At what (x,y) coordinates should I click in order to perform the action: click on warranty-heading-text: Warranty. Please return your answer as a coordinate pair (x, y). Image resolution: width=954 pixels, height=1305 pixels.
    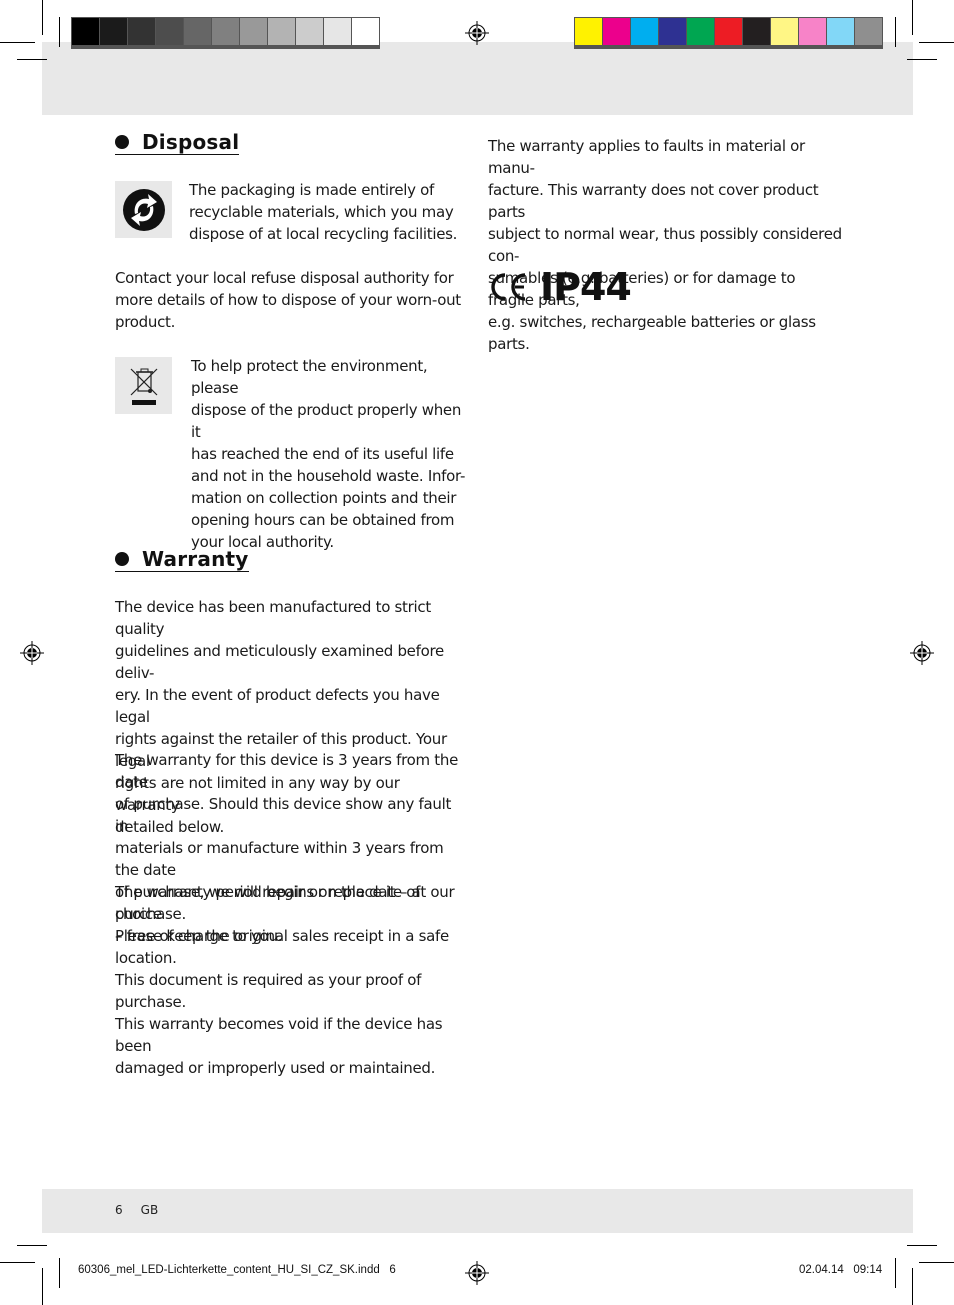
    Looking at the image, I should click on (195, 559).